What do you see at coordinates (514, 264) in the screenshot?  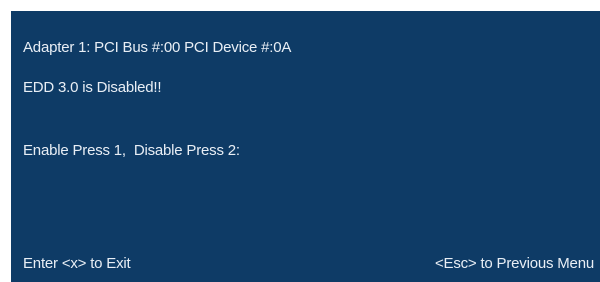 I see `previous-menu-key-hint: <Esc> to Previous Menu` at bounding box center [514, 264].